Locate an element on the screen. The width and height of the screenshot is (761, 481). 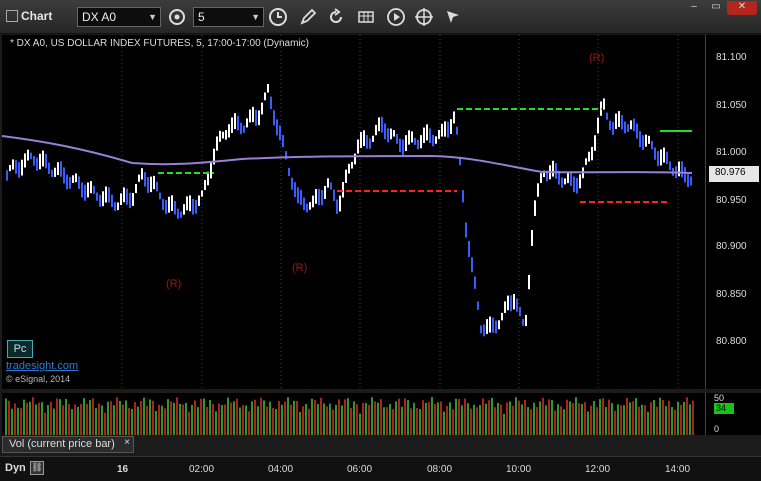
close-button: ✕ is located at coordinates (742, 8).